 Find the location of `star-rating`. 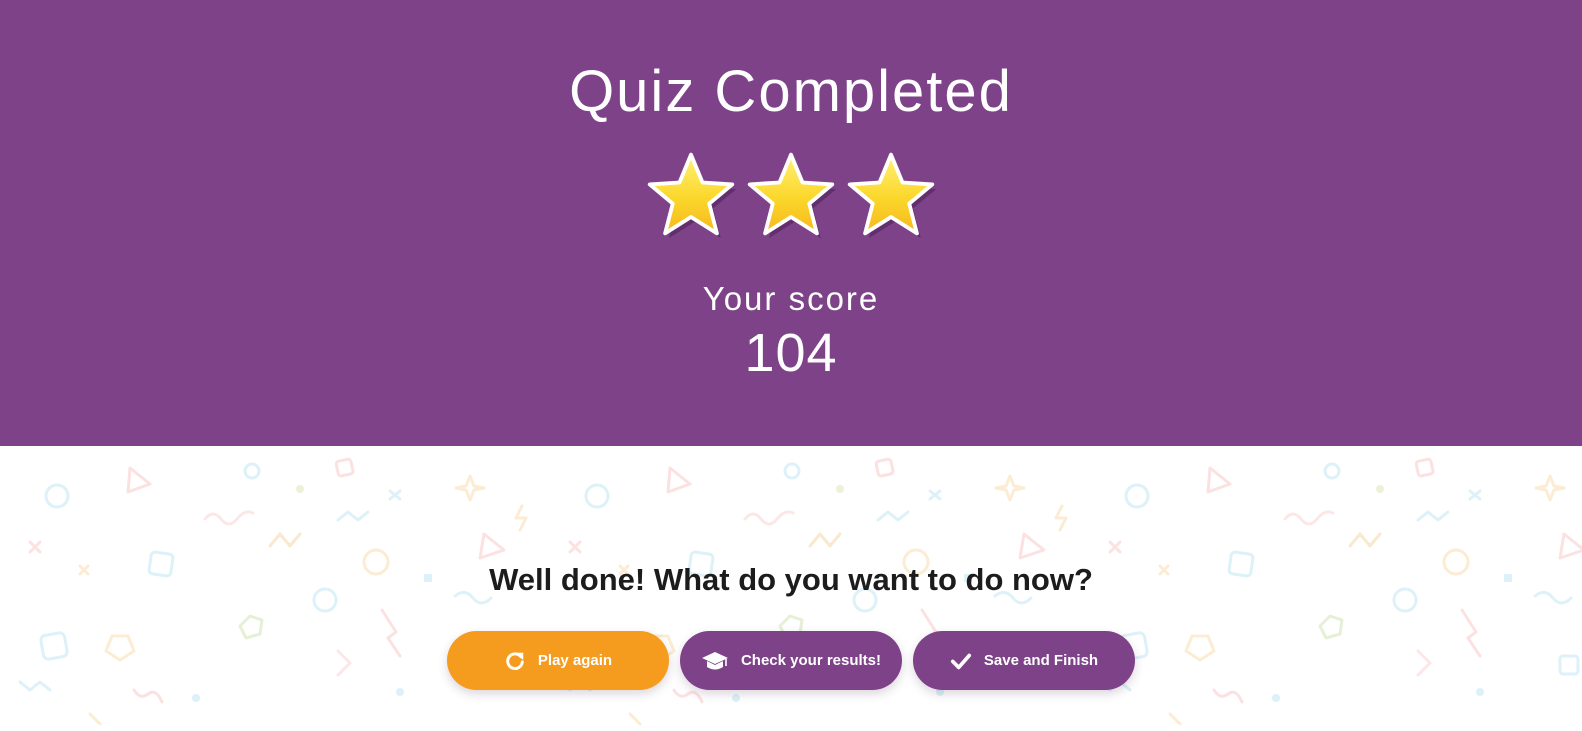

star-rating is located at coordinates (791, 194).